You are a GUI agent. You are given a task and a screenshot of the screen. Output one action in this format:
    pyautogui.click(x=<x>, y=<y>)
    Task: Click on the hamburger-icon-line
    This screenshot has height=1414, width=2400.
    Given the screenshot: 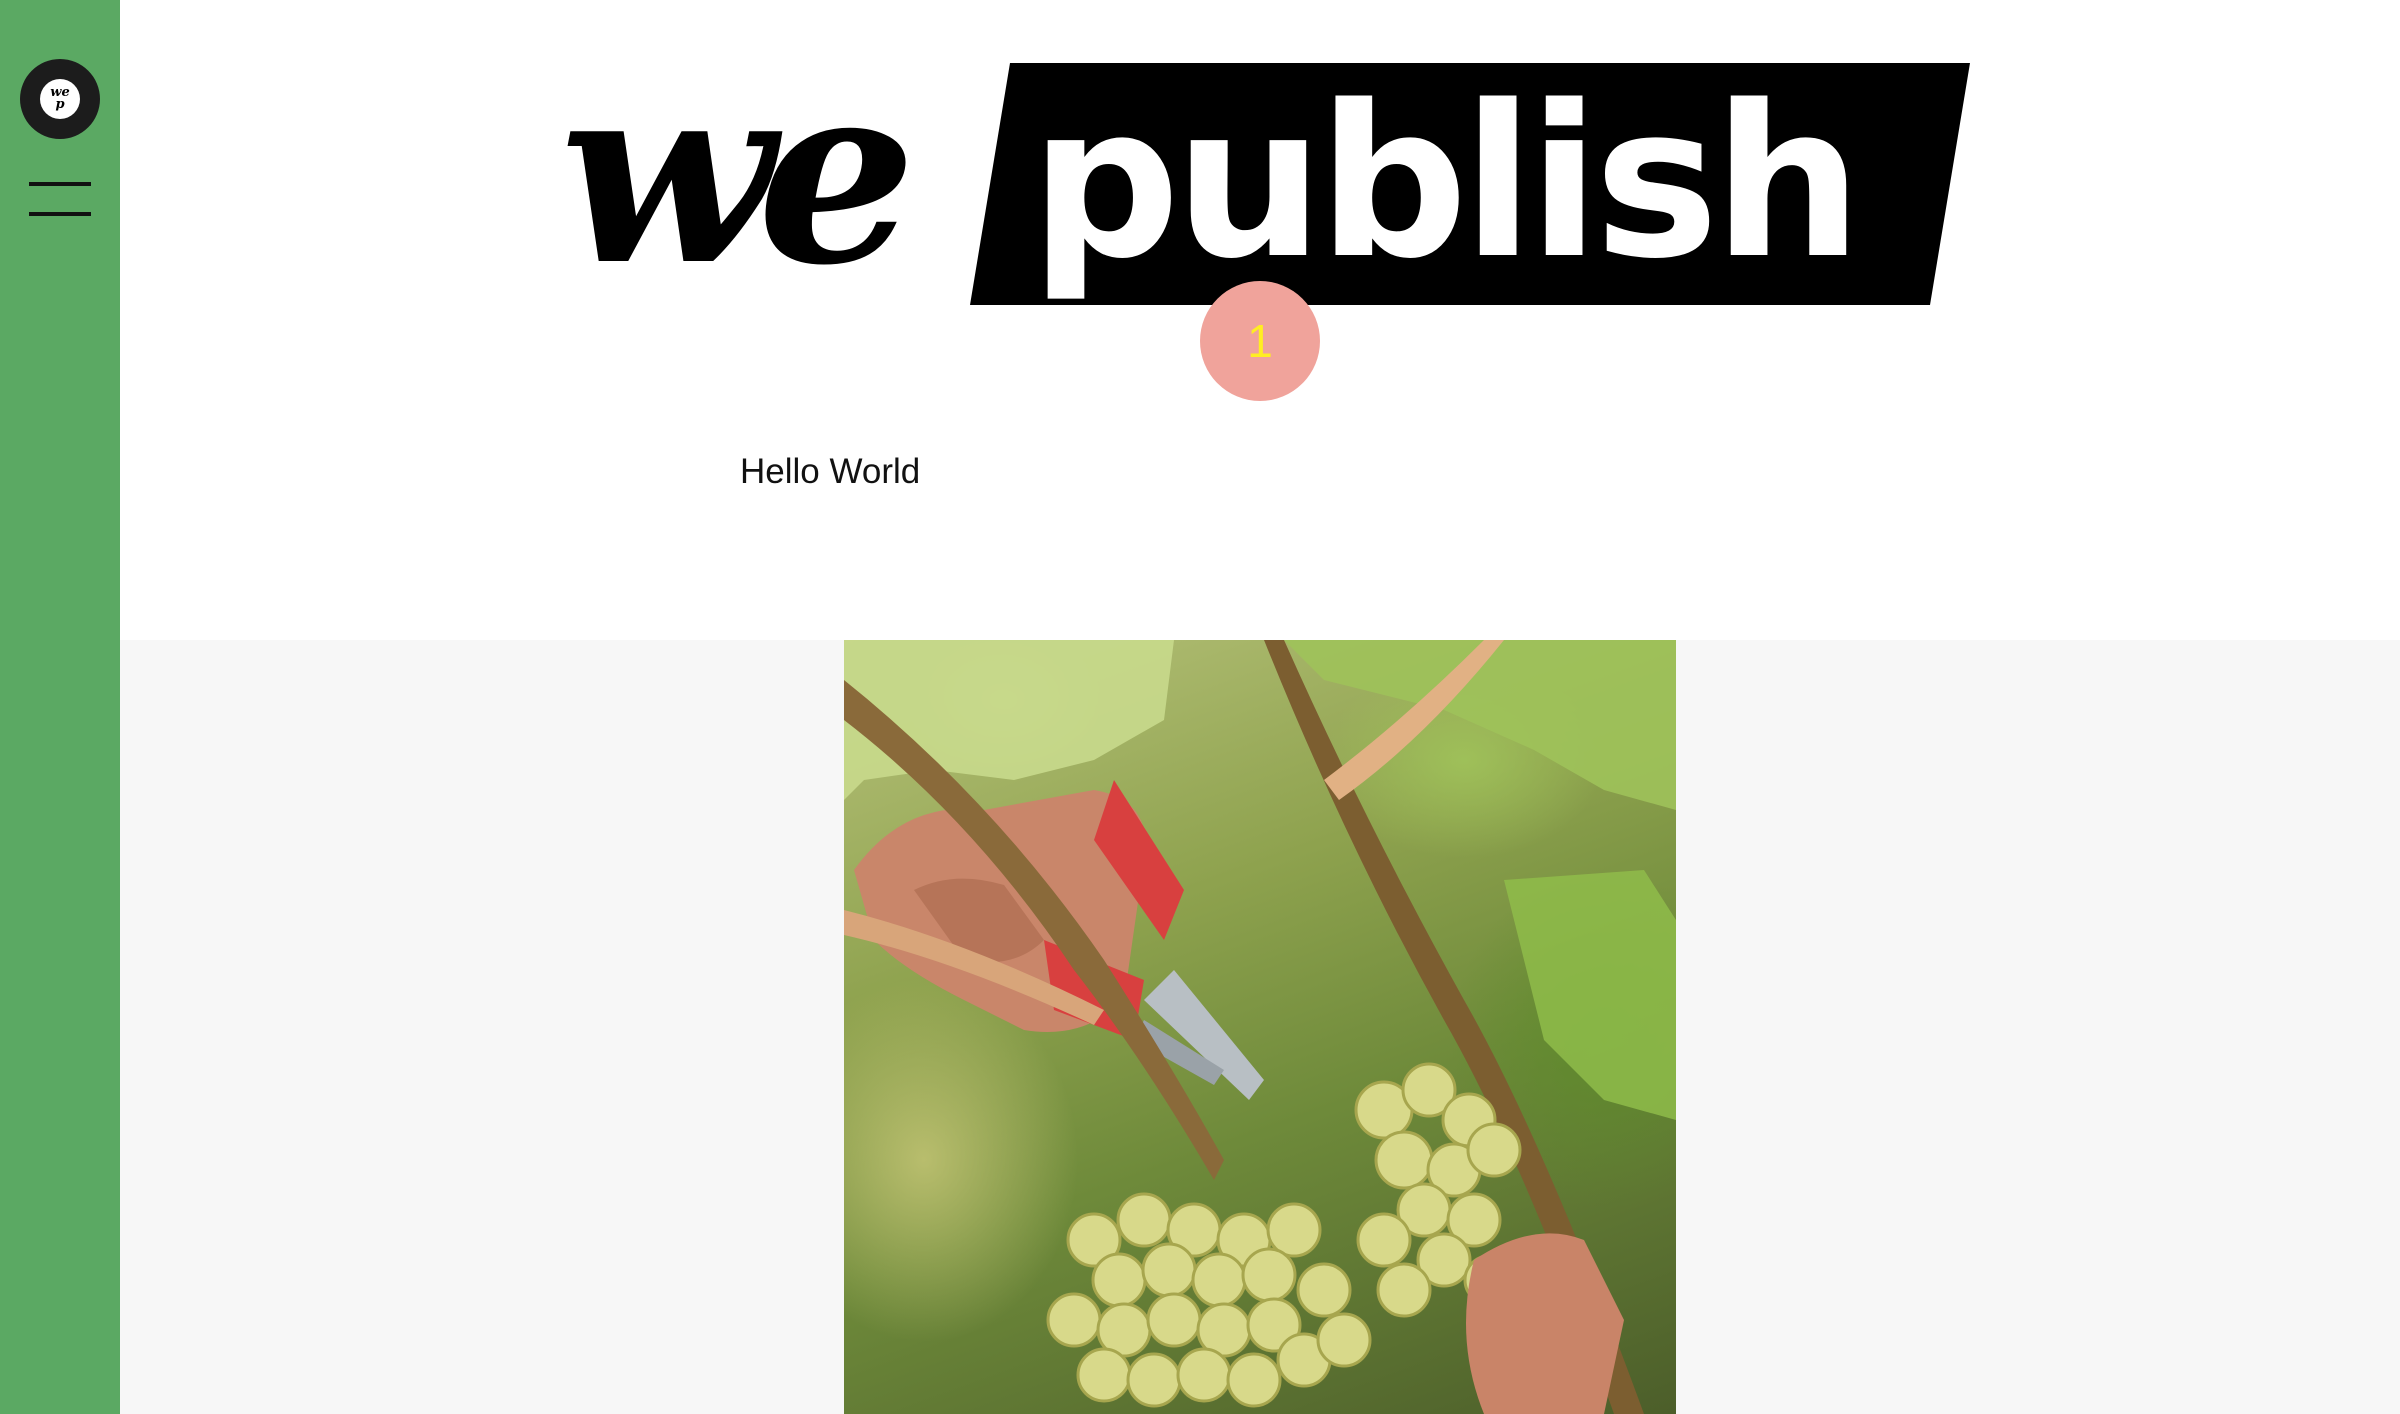 What is the action you would take?
    pyautogui.click(x=60, y=214)
    